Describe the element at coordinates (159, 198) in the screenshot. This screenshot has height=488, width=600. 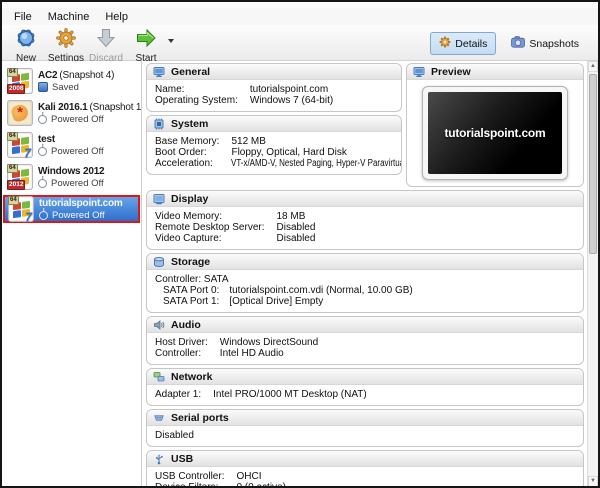
I see `display-icon` at that location.